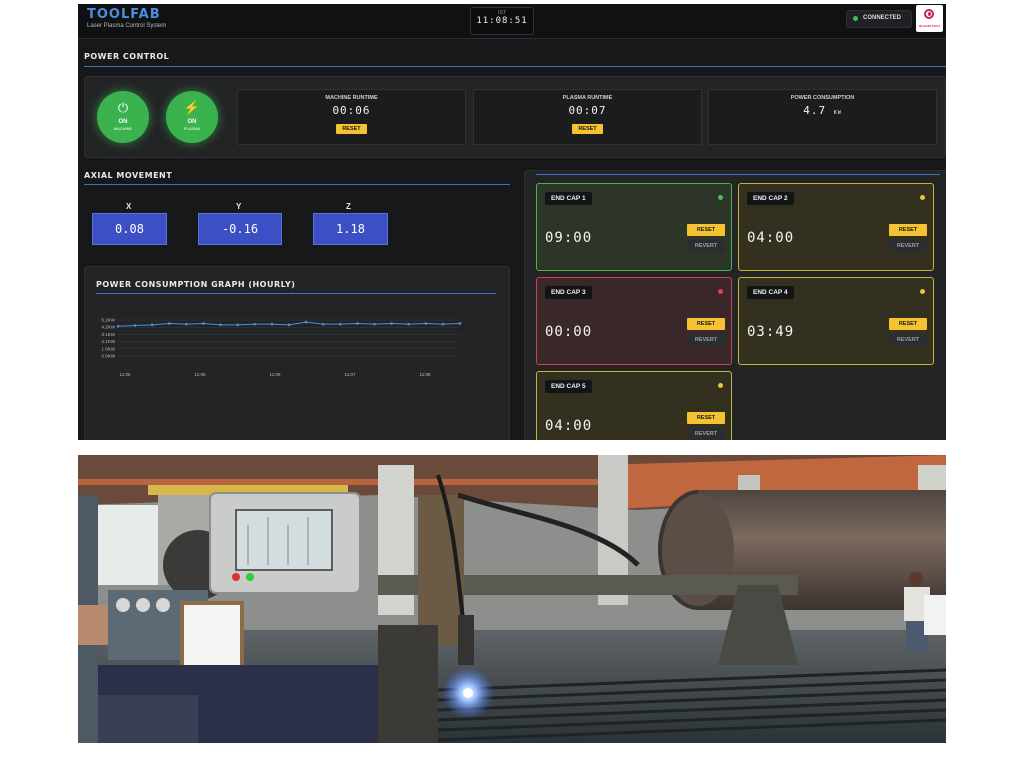 The width and height of the screenshot is (1024, 768). What do you see at coordinates (634, 321) in the screenshot?
I see `end-cap-card-3: END CAP 3 00:00 RESET REVERT` at bounding box center [634, 321].